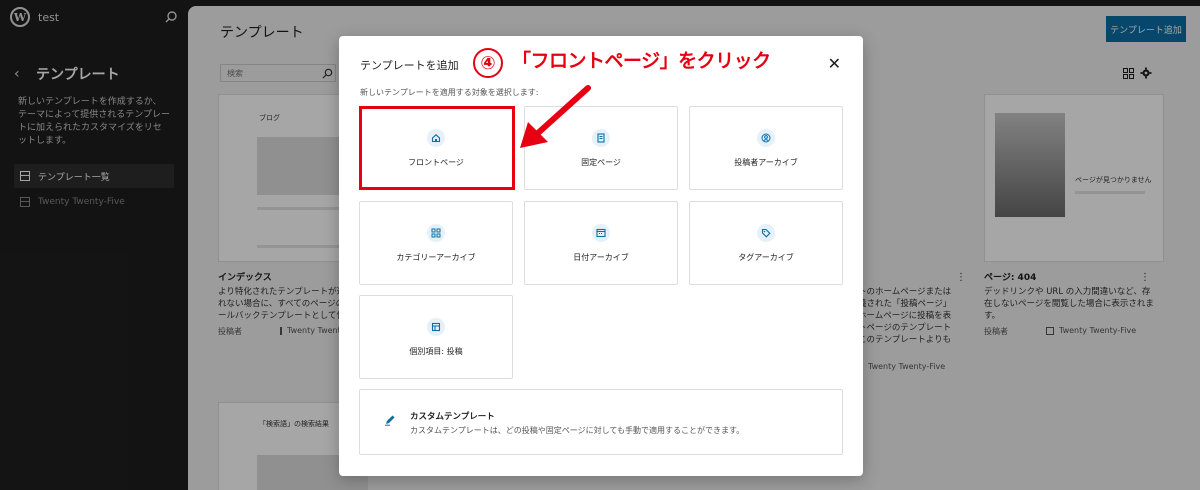  Describe the element at coordinates (766, 232) in the screenshot. I see `tag-icon` at that location.